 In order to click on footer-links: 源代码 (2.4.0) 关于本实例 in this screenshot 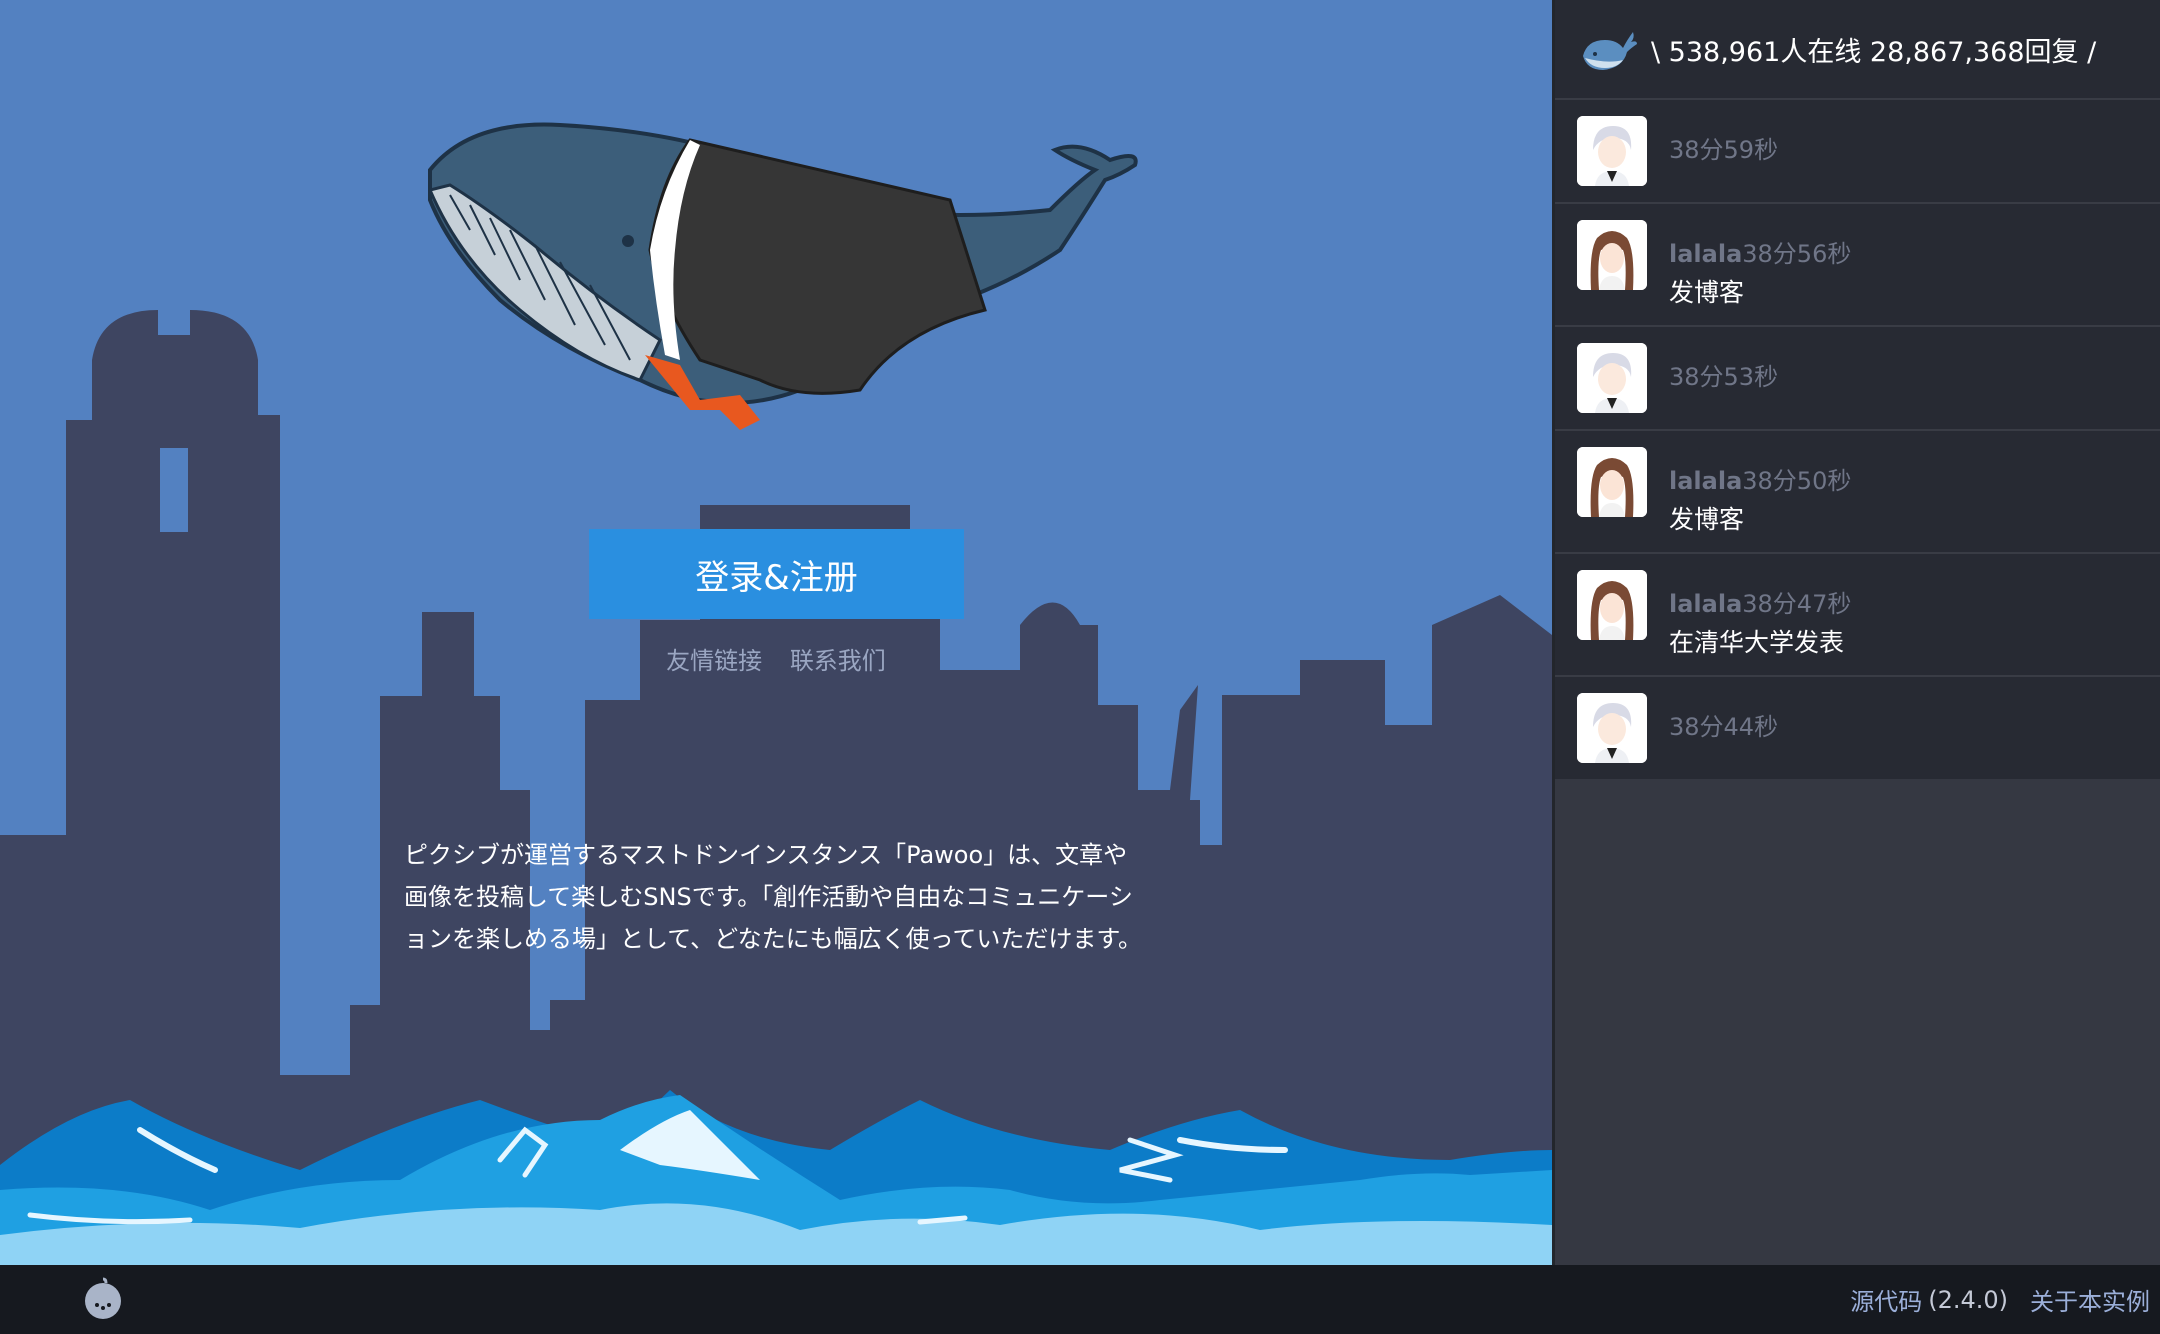, I will do `click(2000, 1299)`.